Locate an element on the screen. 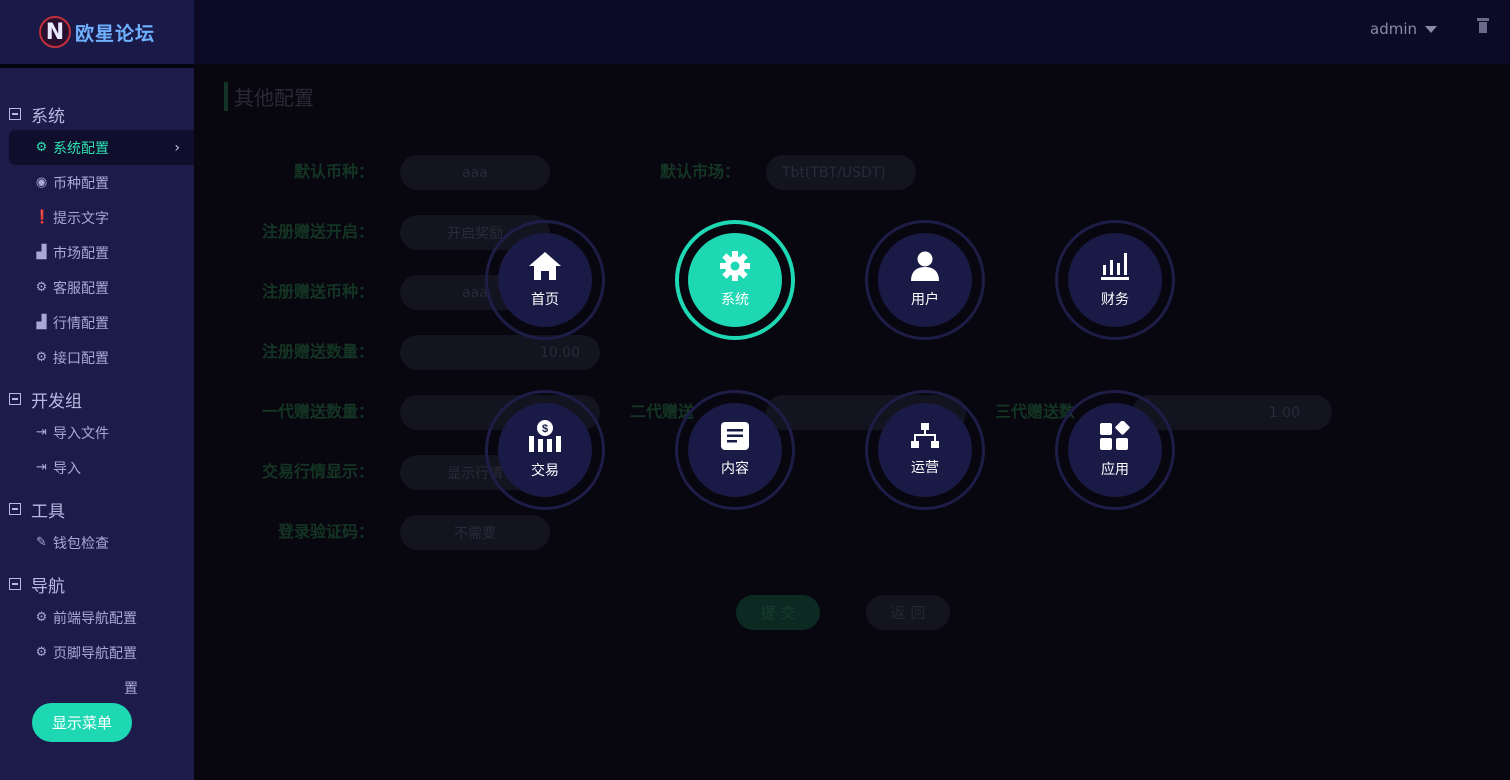  label-reg-gift-coin: 注册赠送币种： is located at coordinates (318, 291).